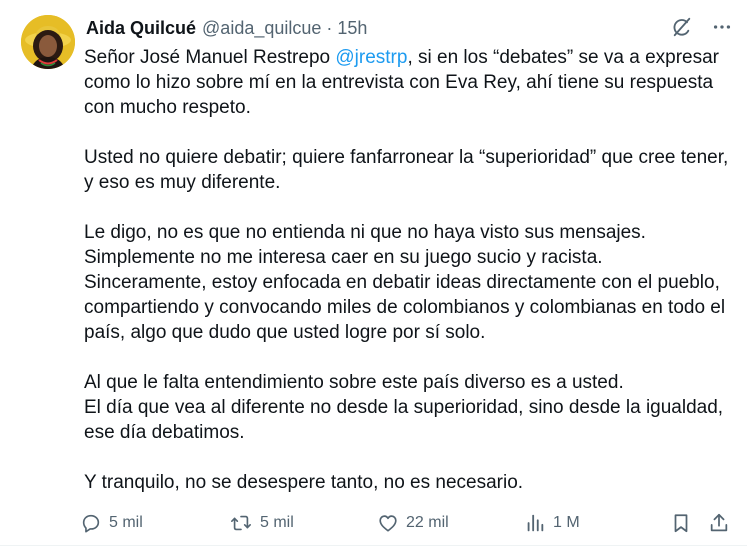 The height and width of the screenshot is (546, 747). I want to click on reply-button: 5 mil, so click(111, 523).